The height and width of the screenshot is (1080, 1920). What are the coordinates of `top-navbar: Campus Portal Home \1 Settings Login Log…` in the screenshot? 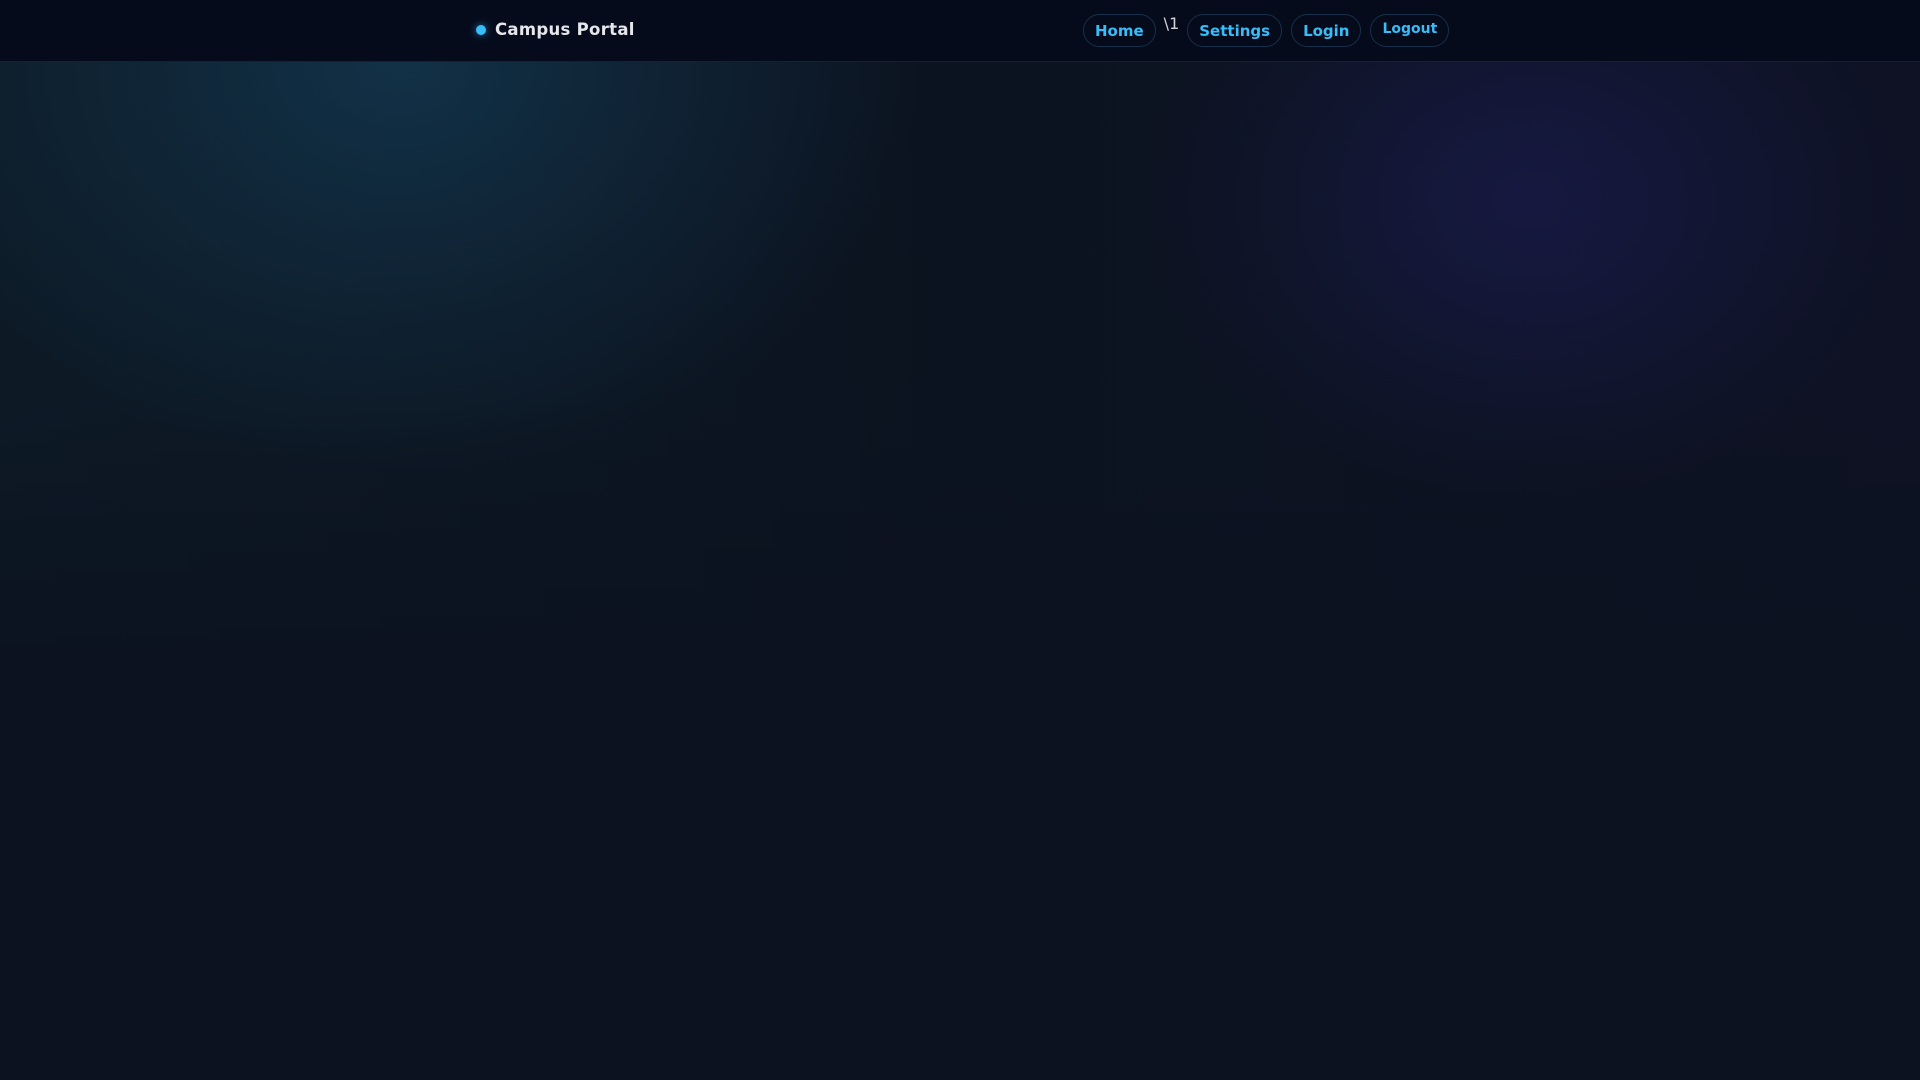 It's located at (960, 31).